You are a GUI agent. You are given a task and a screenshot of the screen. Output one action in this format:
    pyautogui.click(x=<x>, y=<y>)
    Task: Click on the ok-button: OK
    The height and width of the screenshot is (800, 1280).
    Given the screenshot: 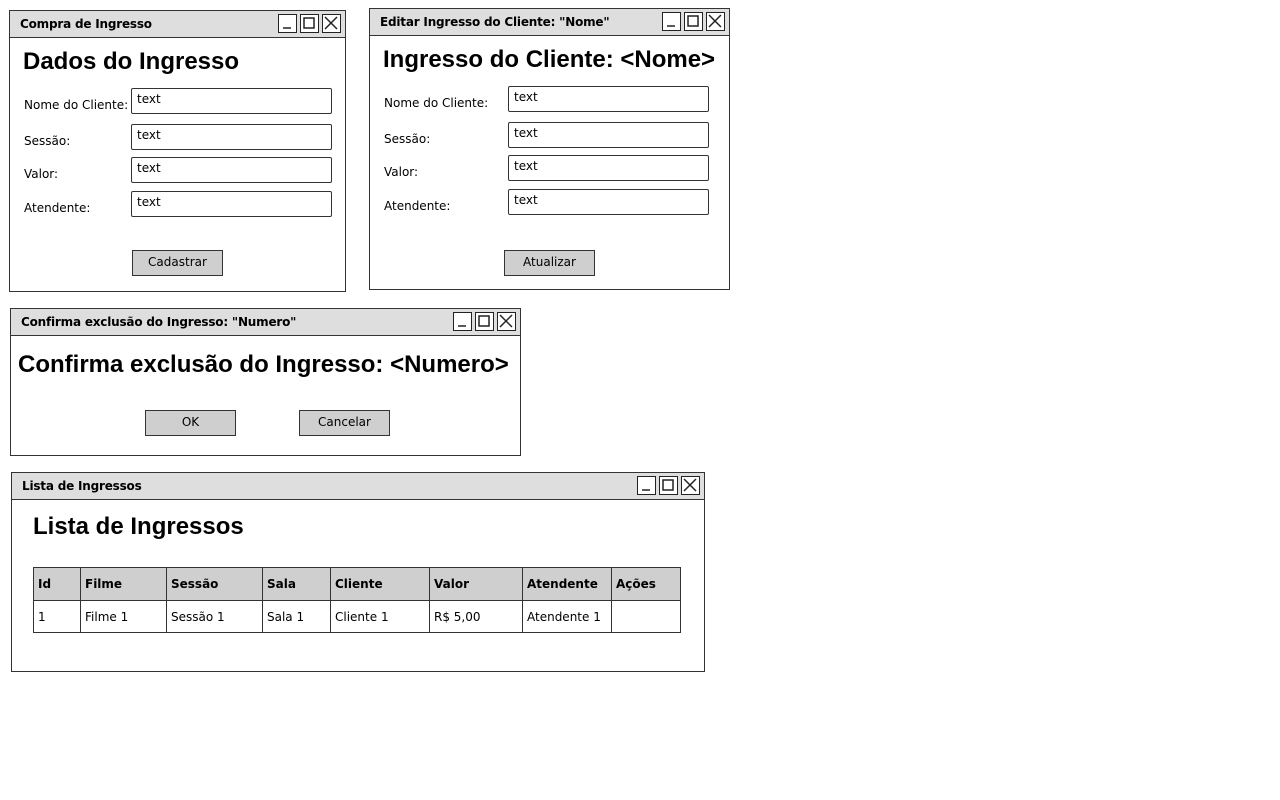 What is the action you would take?
    pyautogui.click(x=190, y=423)
    